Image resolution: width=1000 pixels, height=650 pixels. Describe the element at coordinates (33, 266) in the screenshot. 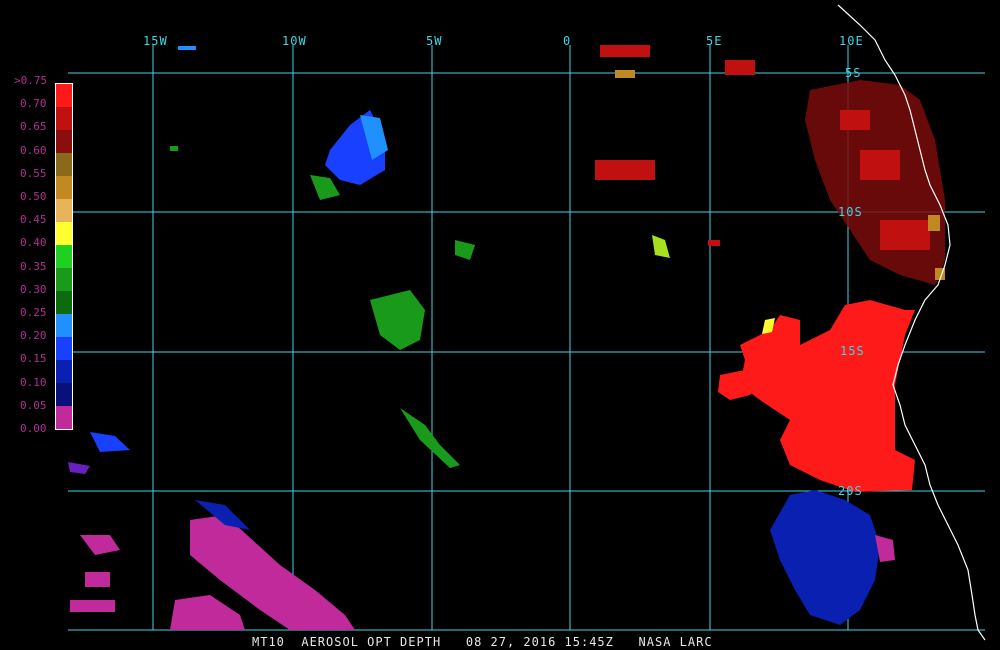

I see `legend-label: 0.35` at that location.